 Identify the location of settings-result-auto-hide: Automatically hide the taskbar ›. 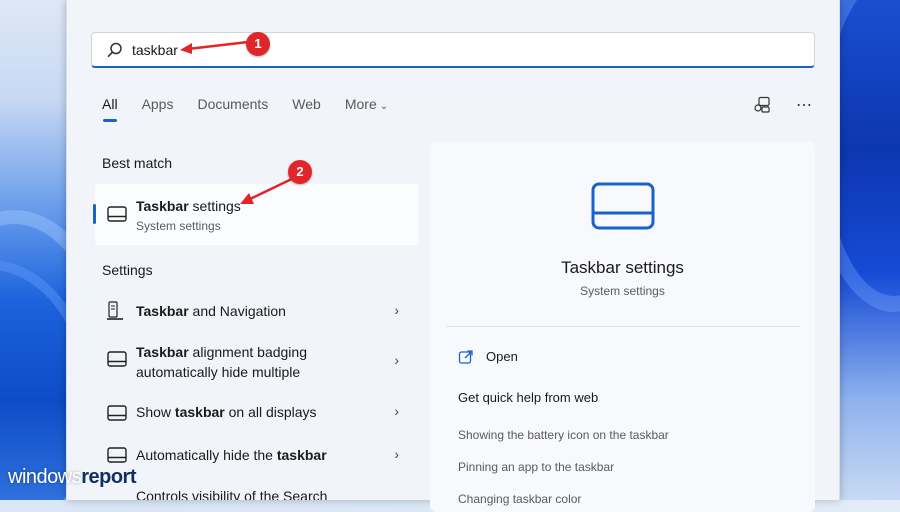
(257, 455).